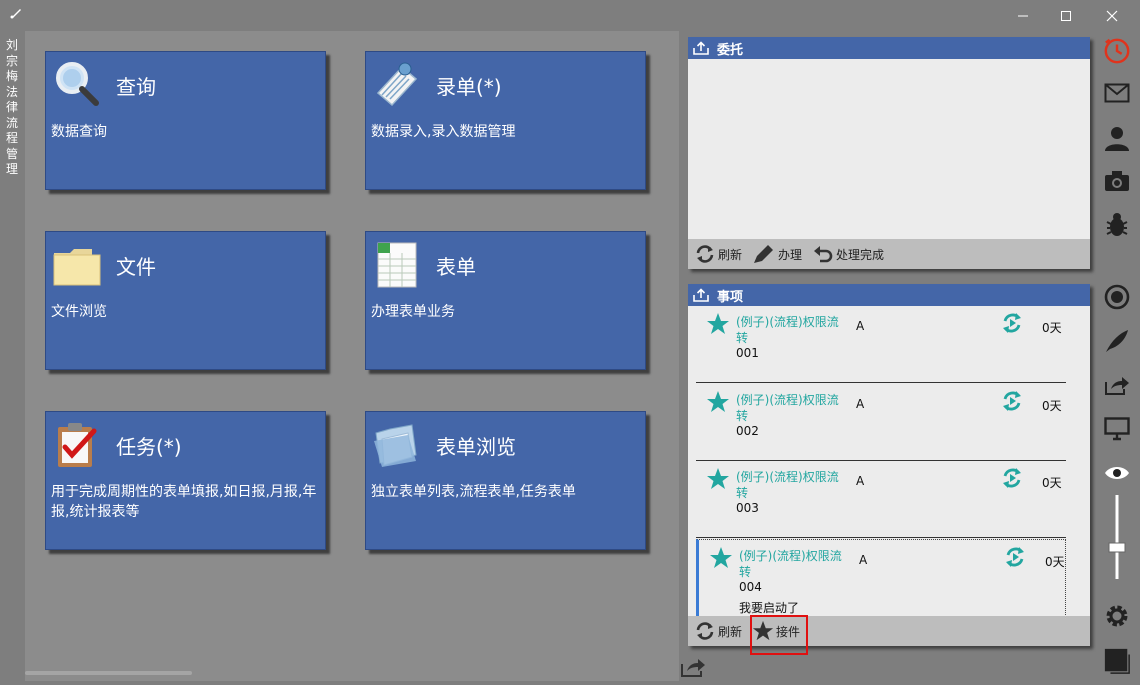 The image size is (1140, 685). I want to click on done-button: 处理完成, so click(848, 254).